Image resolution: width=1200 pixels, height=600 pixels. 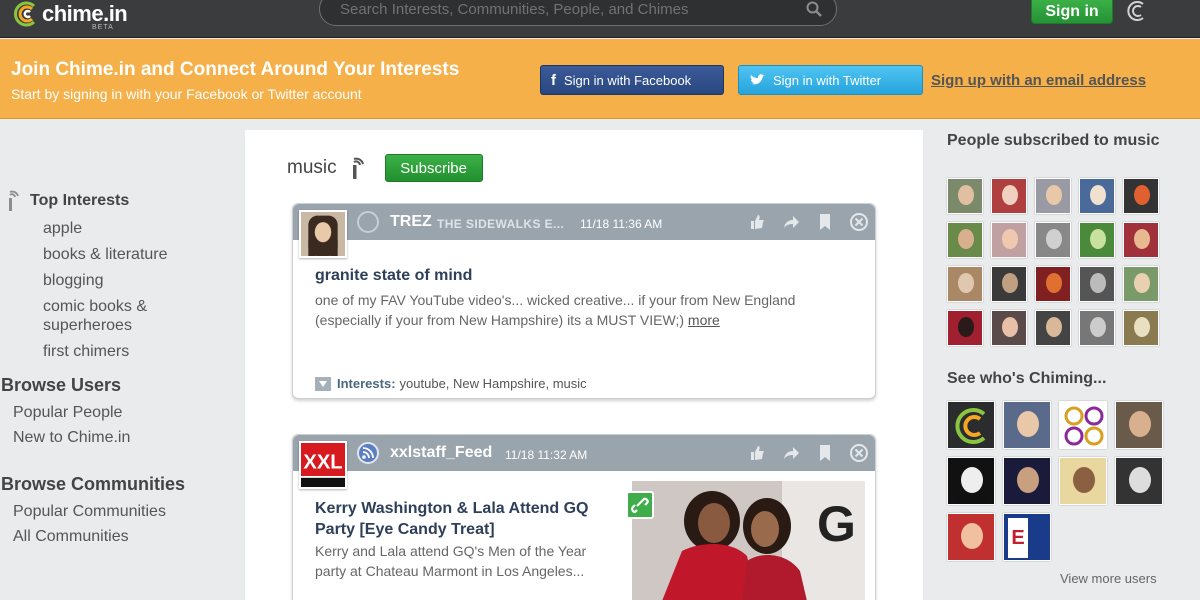 I want to click on expand-icon, so click(x=323, y=383).